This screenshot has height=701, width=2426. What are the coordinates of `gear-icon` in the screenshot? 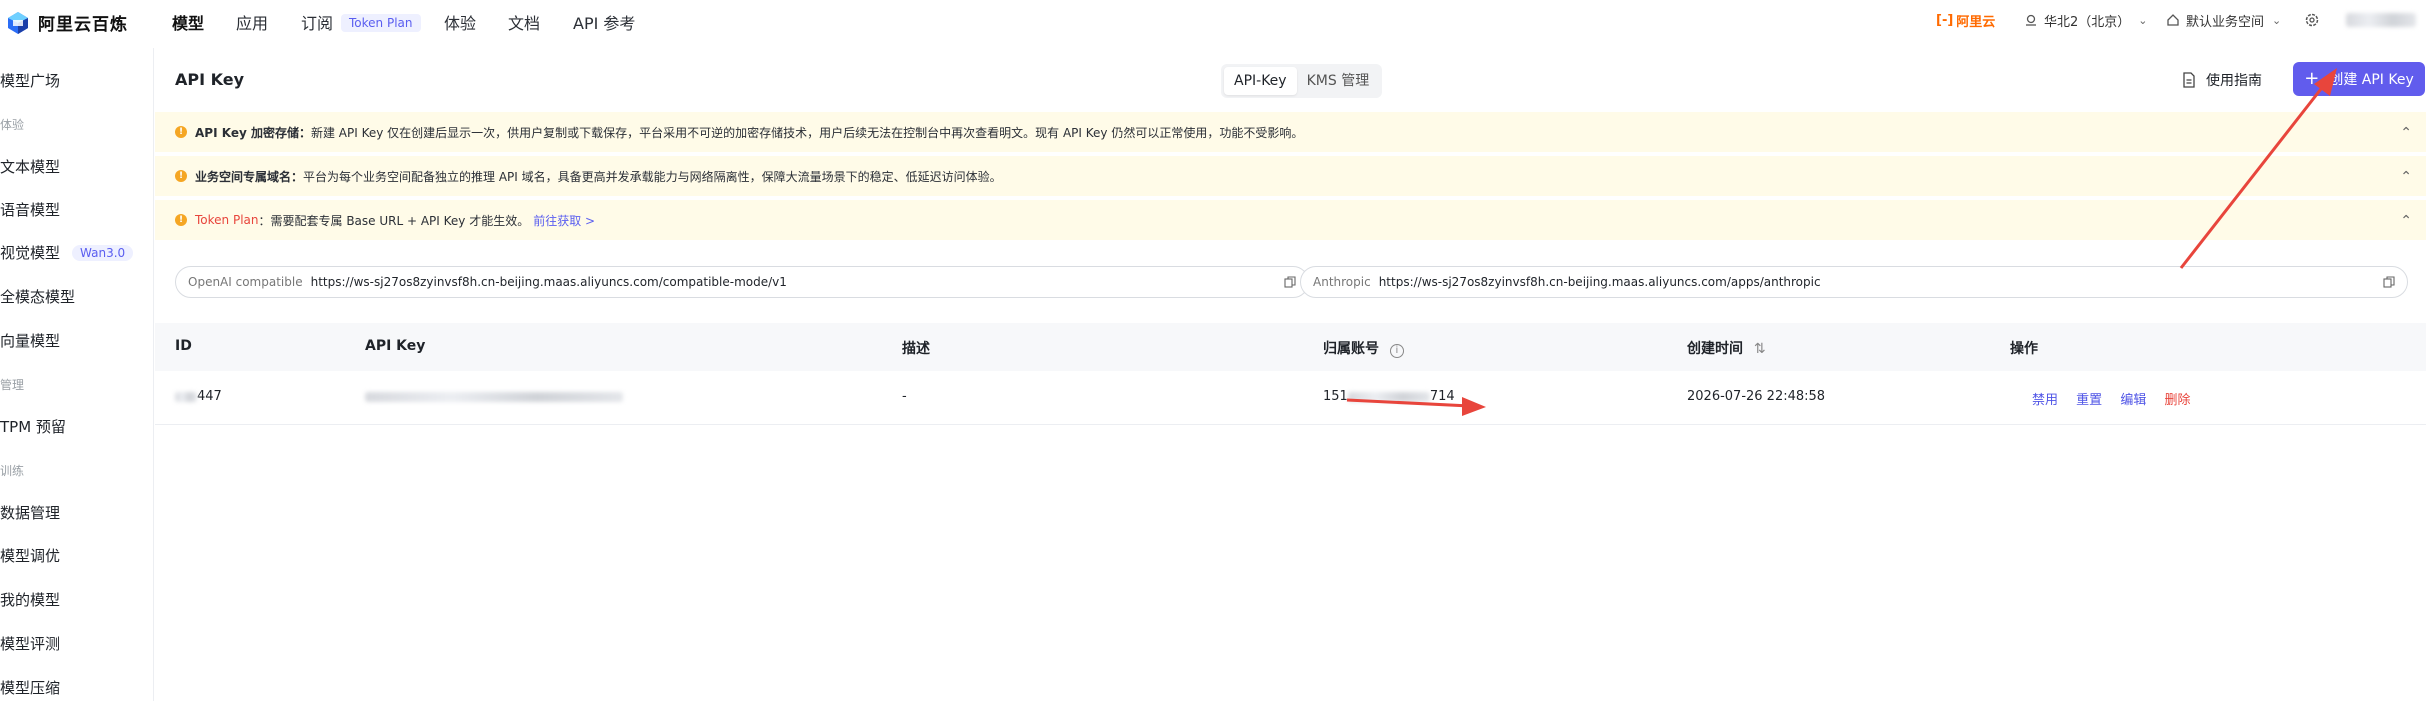 It's located at (2312, 20).